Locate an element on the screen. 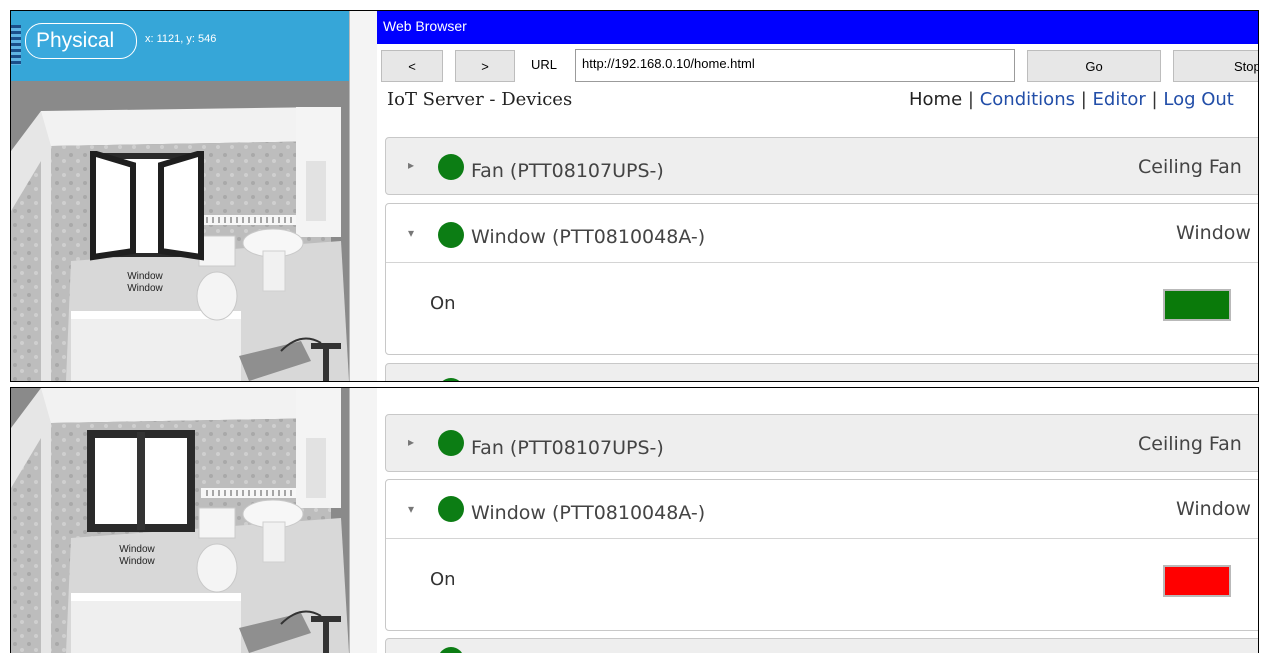  cursor-coordinates: x: 1121, y: 546 is located at coordinates (181, 39).